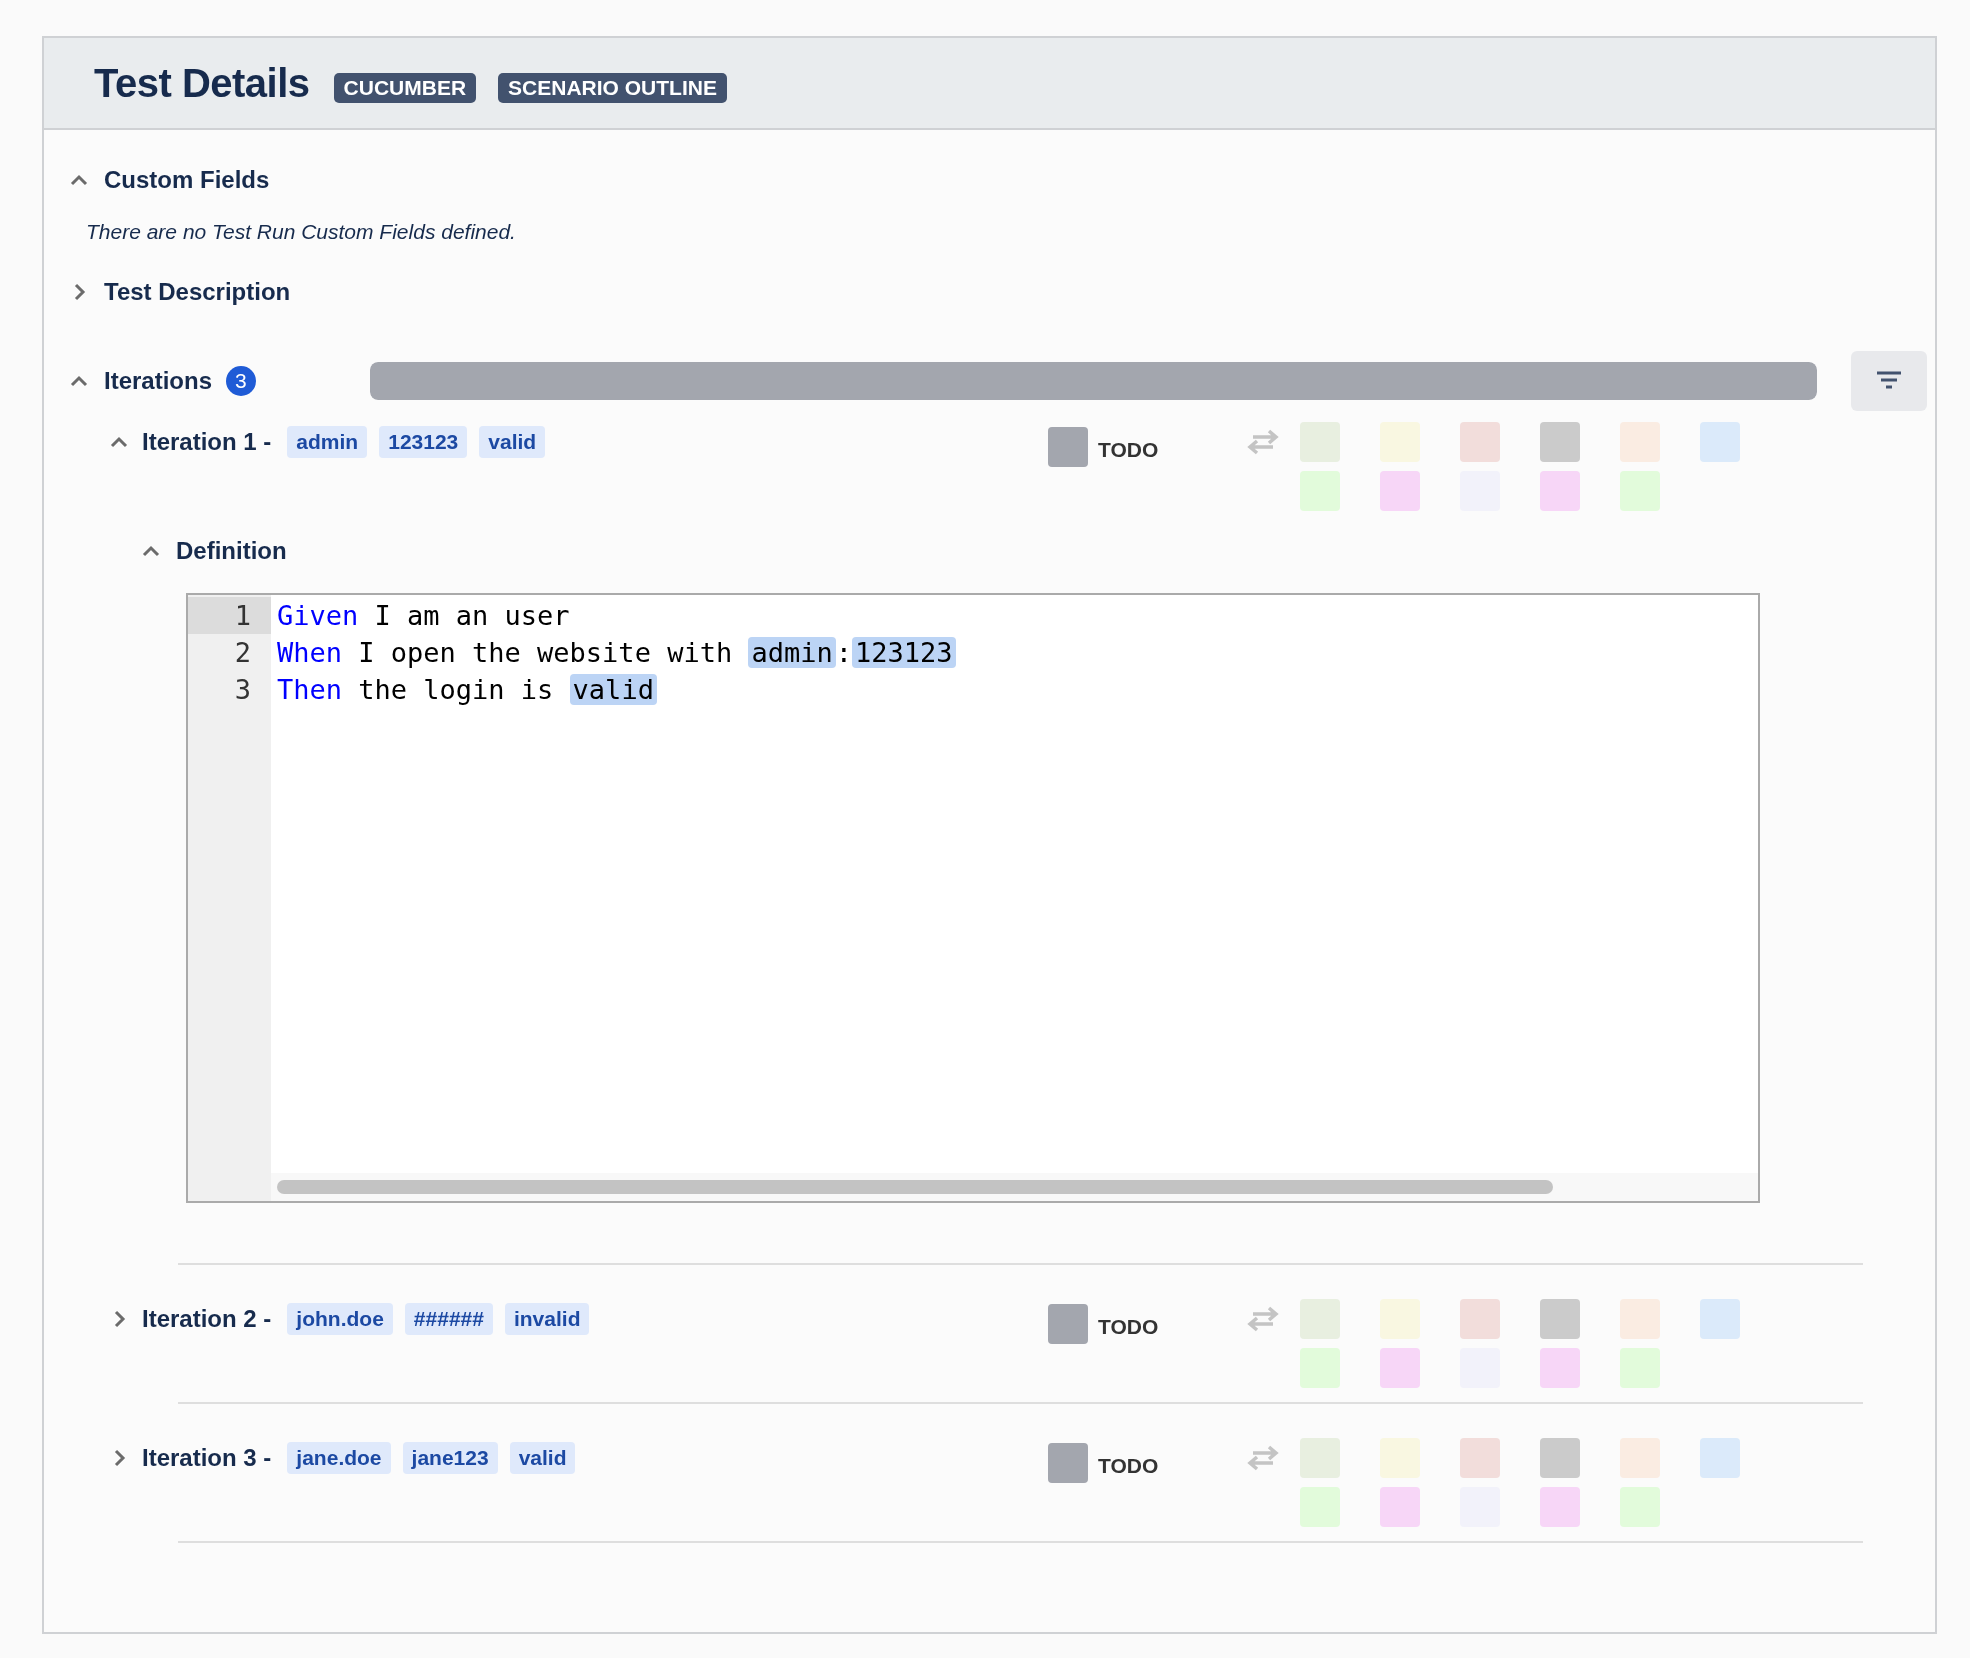 The image size is (1970, 1658). I want to click on parameter-tag: john.doe, so click(340, 1319).